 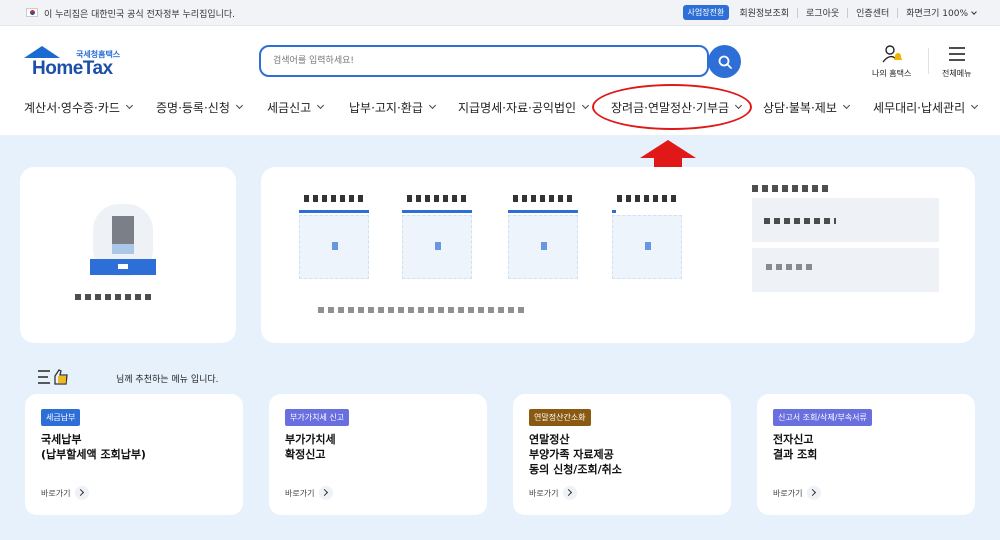 I want to click on avatar-icon, so click(x=123, y=240).